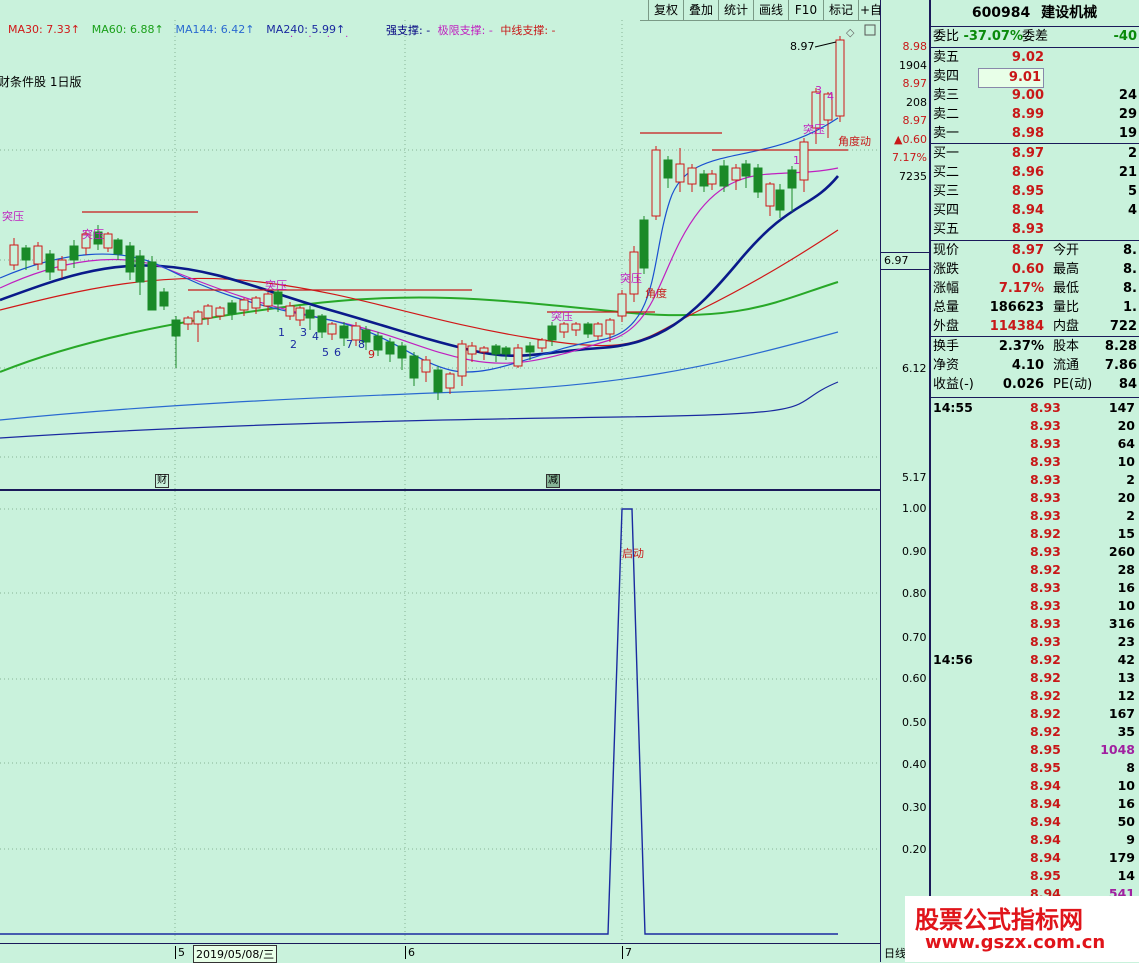  Describe the element at coordinates (909, 157) in the screenshot. I see `price-info-value: 7.17%` at that location.